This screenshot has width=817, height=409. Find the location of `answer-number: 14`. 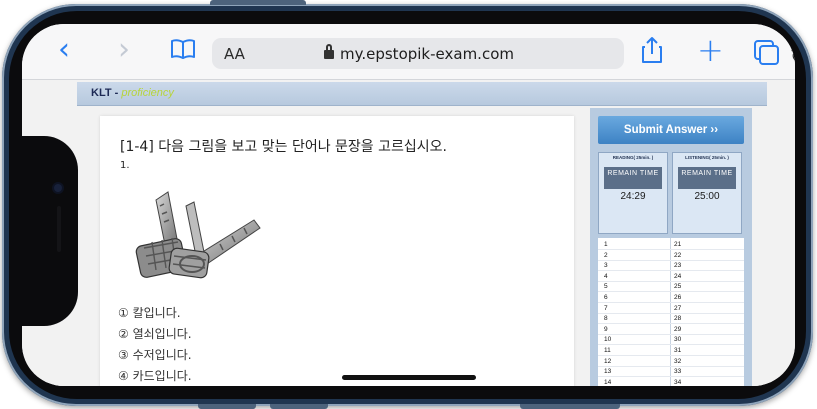

answer-number: 14 is located at coordinates (608, 382).